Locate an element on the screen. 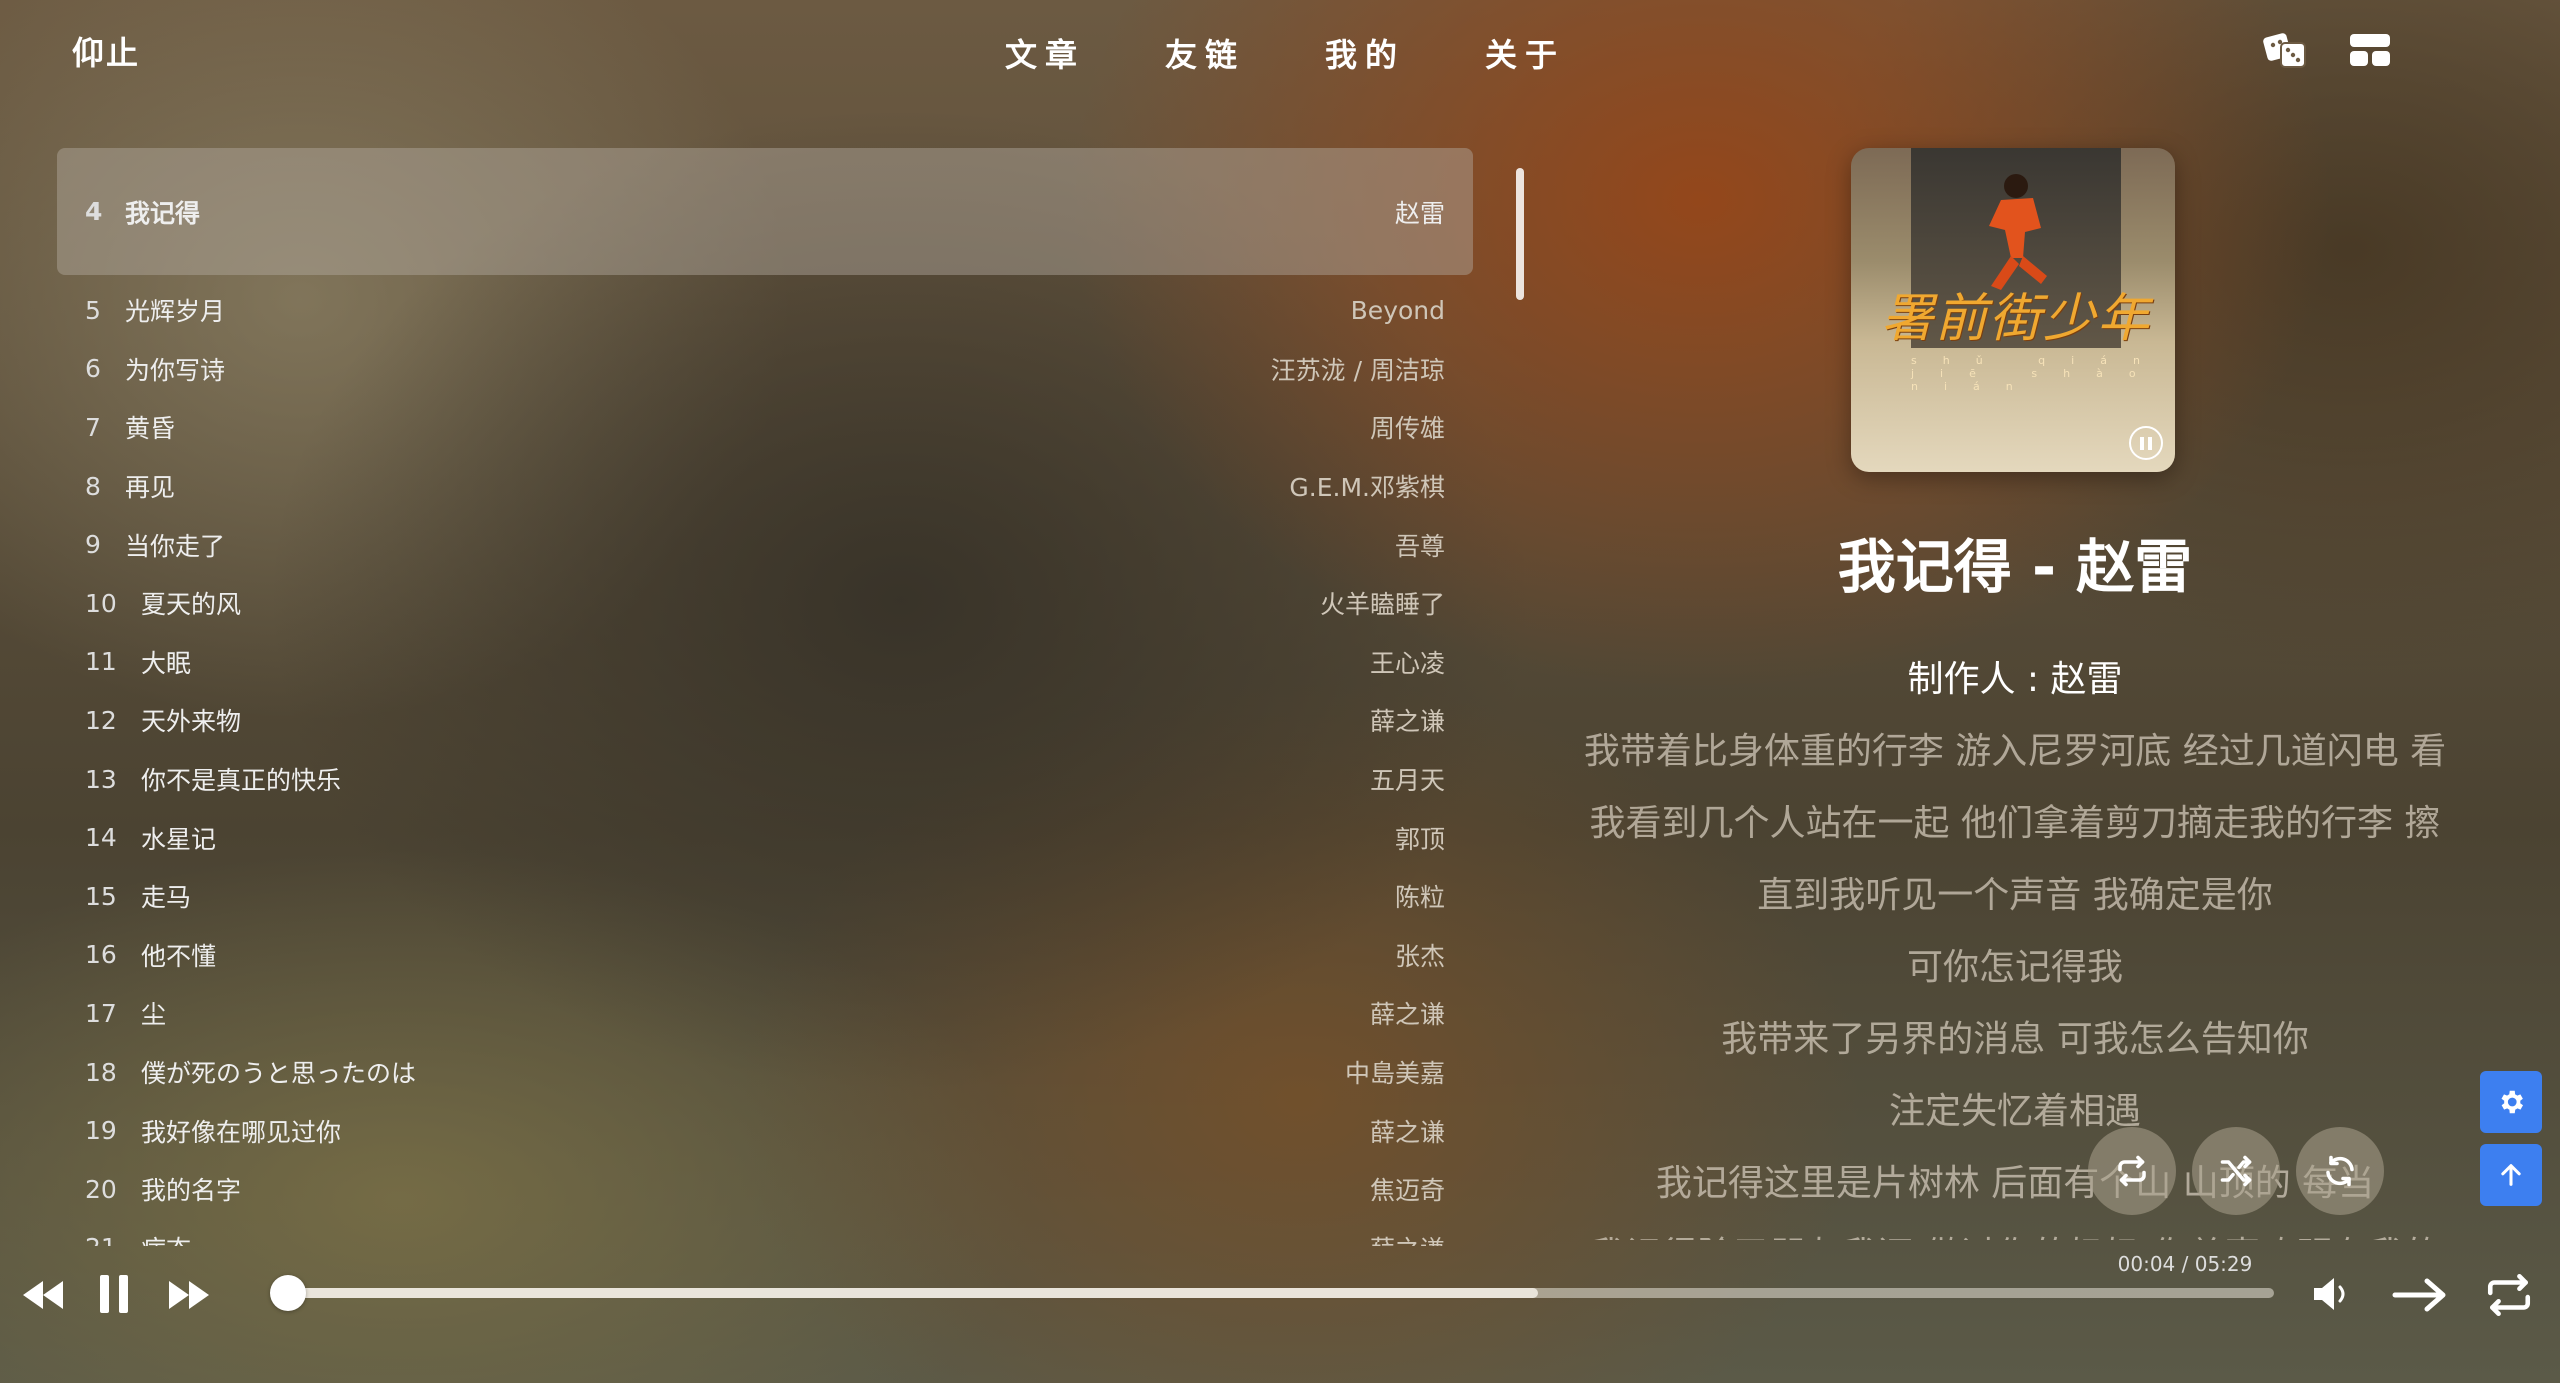 The height and width of the screenshot is (1383, 2560). pause-button is located at coordinates (114, 1294).